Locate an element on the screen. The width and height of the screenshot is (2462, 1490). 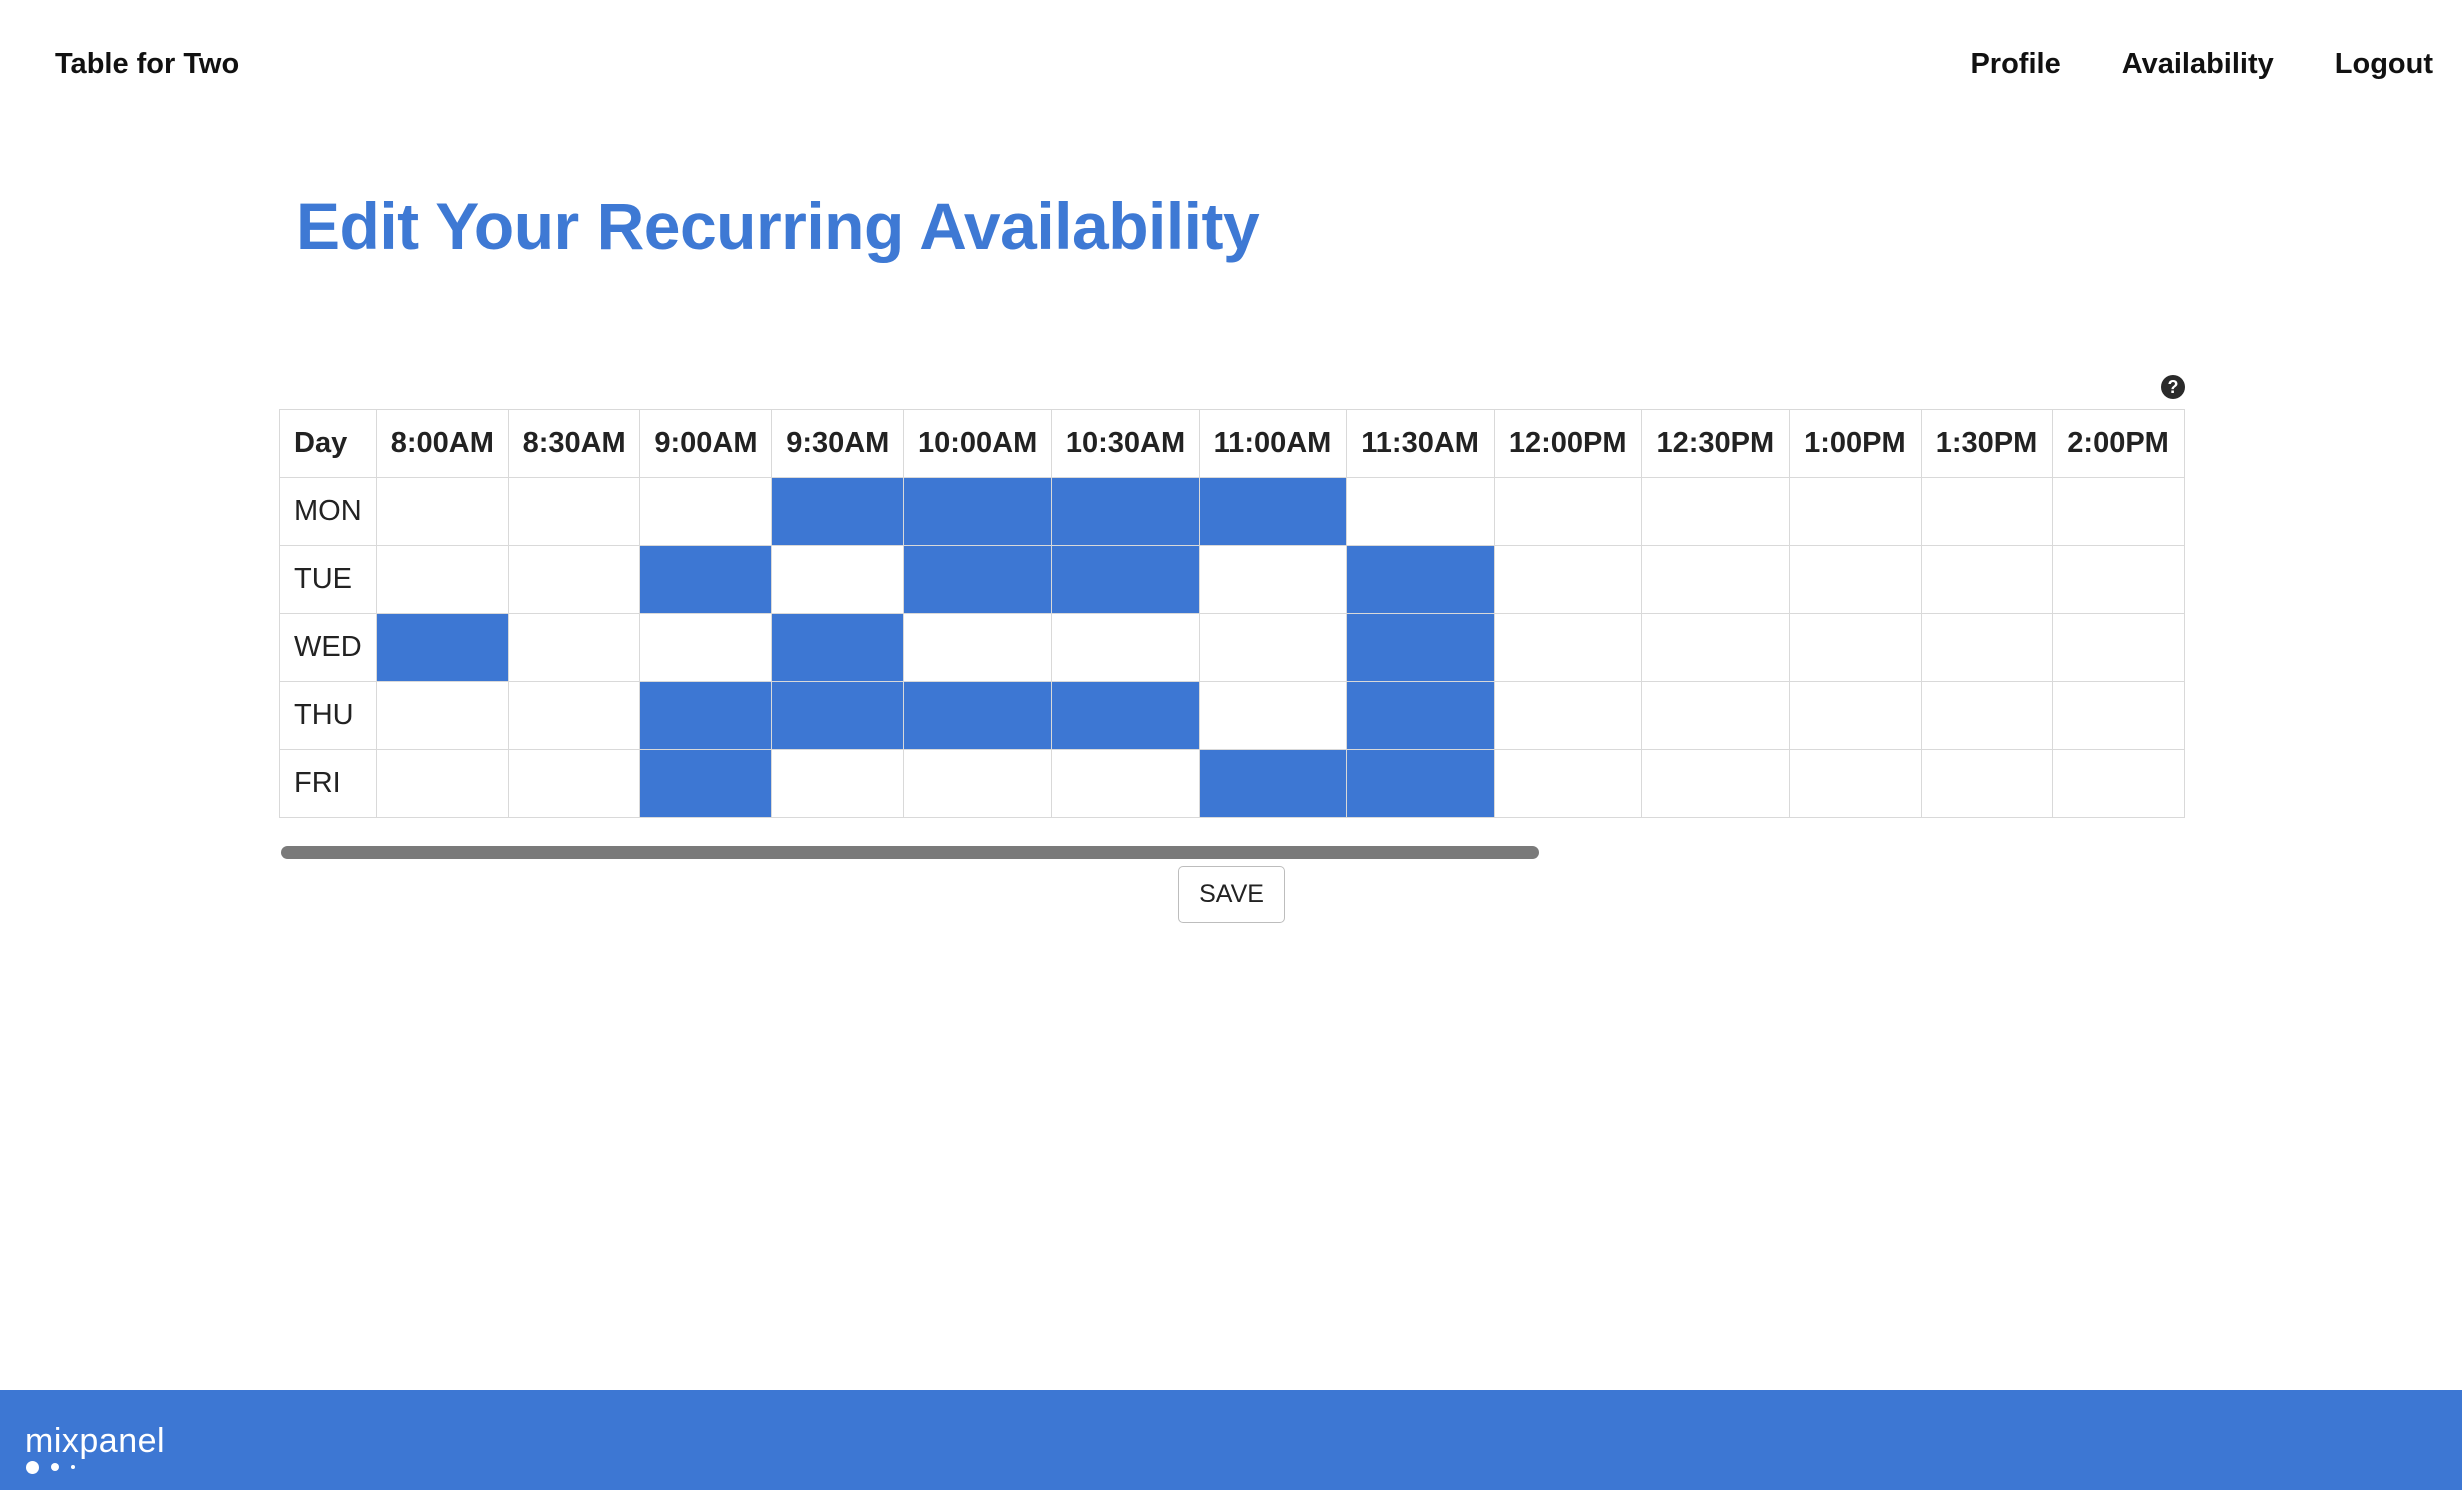
day-row-mon: MON is located at coordinates (1232, 511).